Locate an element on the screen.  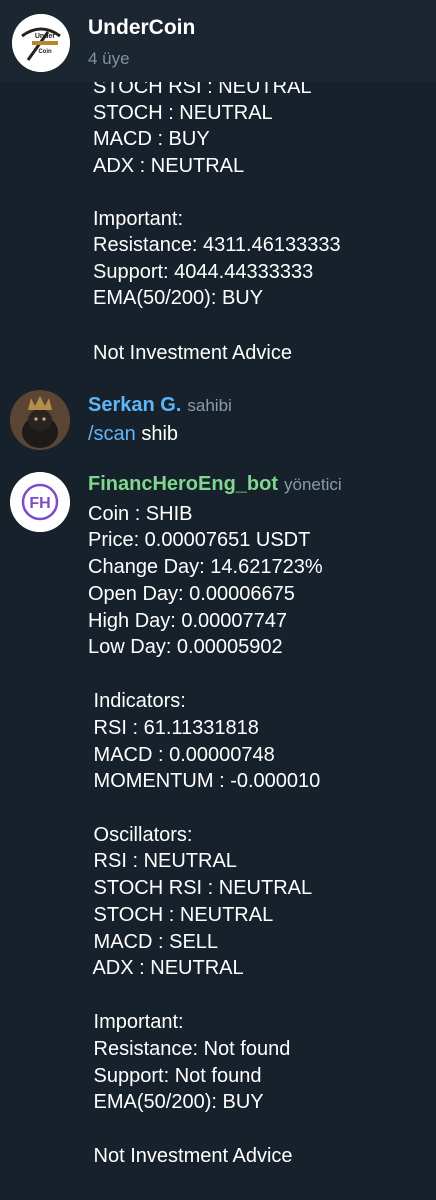
message-line: Indicators: is located at coordinates (137, 701).